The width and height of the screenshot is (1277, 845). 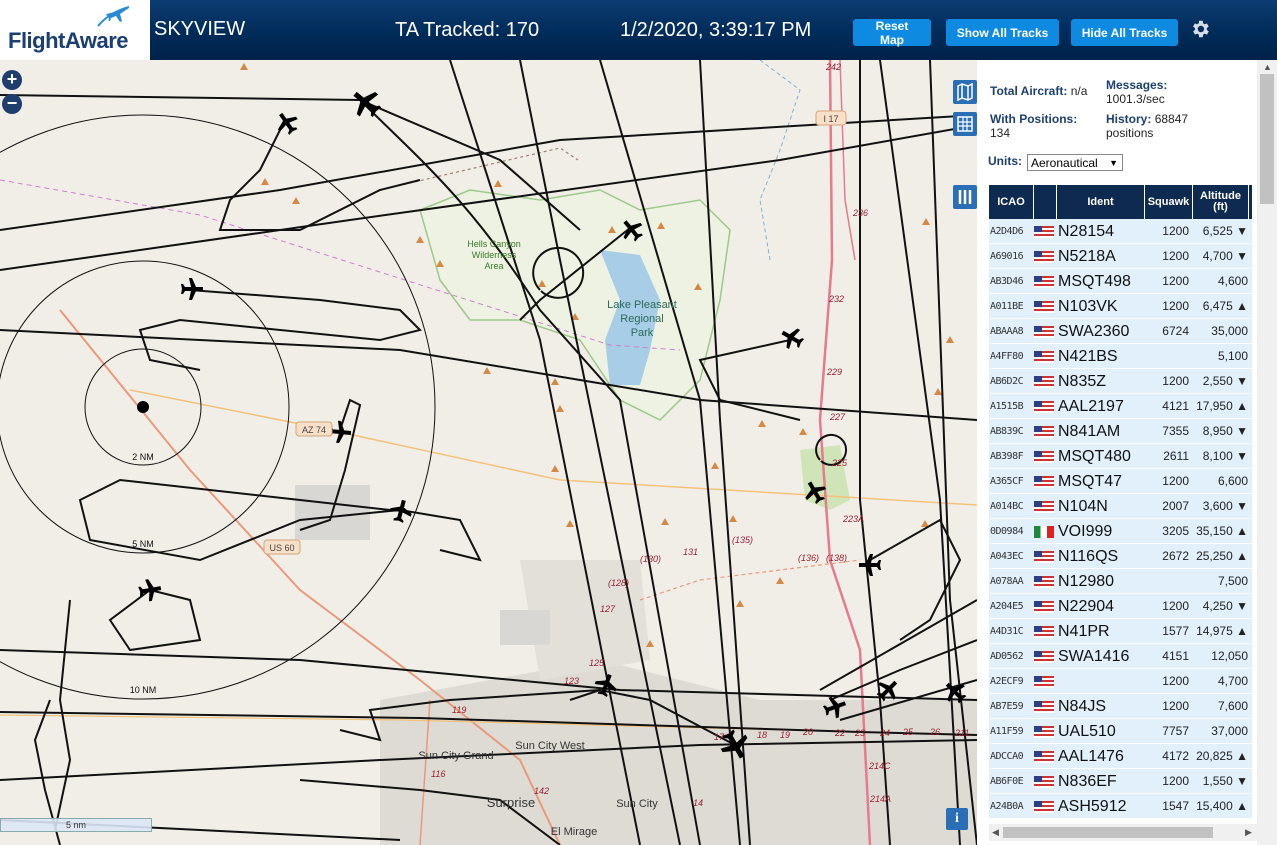 What do you see at coordinates (1002, 32) in the screenshot?
I see `show-all-tracks-button: Show All Tracks` at bounding box center [1002, 32].